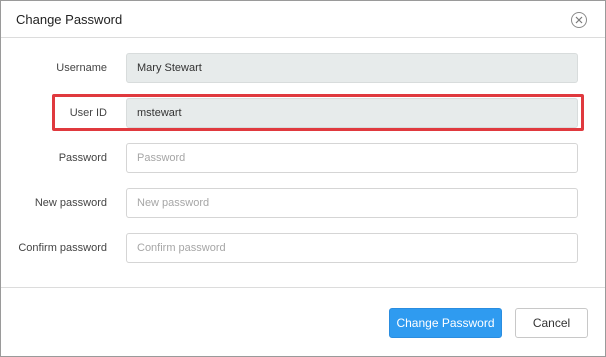  What do you see at coordinates (303, 19) in the screenshot?
I see `dialog-header: Change Password` at bounding box center [303, 19].